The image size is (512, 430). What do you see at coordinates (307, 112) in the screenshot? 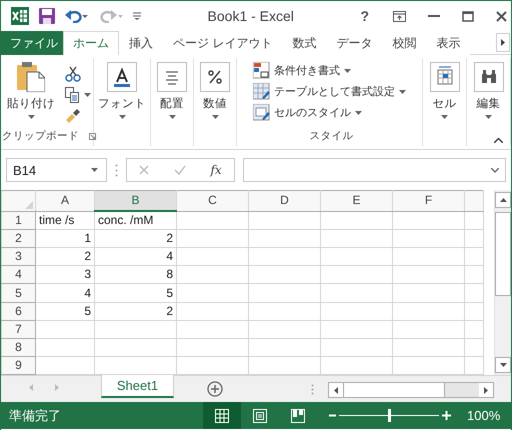
I see `cell-styles-button: セルのスタイル` at bounding box center [307, 112].